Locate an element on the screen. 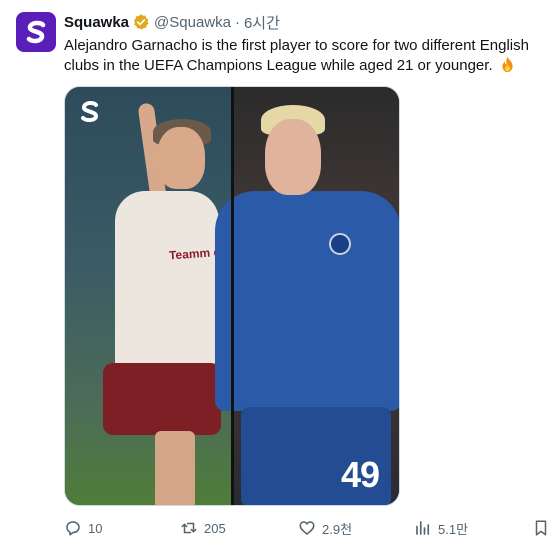 Image resolution: width=555 pixels, height=550 pixels. squawka-watermark-icon is located at coordinates (90, 111).